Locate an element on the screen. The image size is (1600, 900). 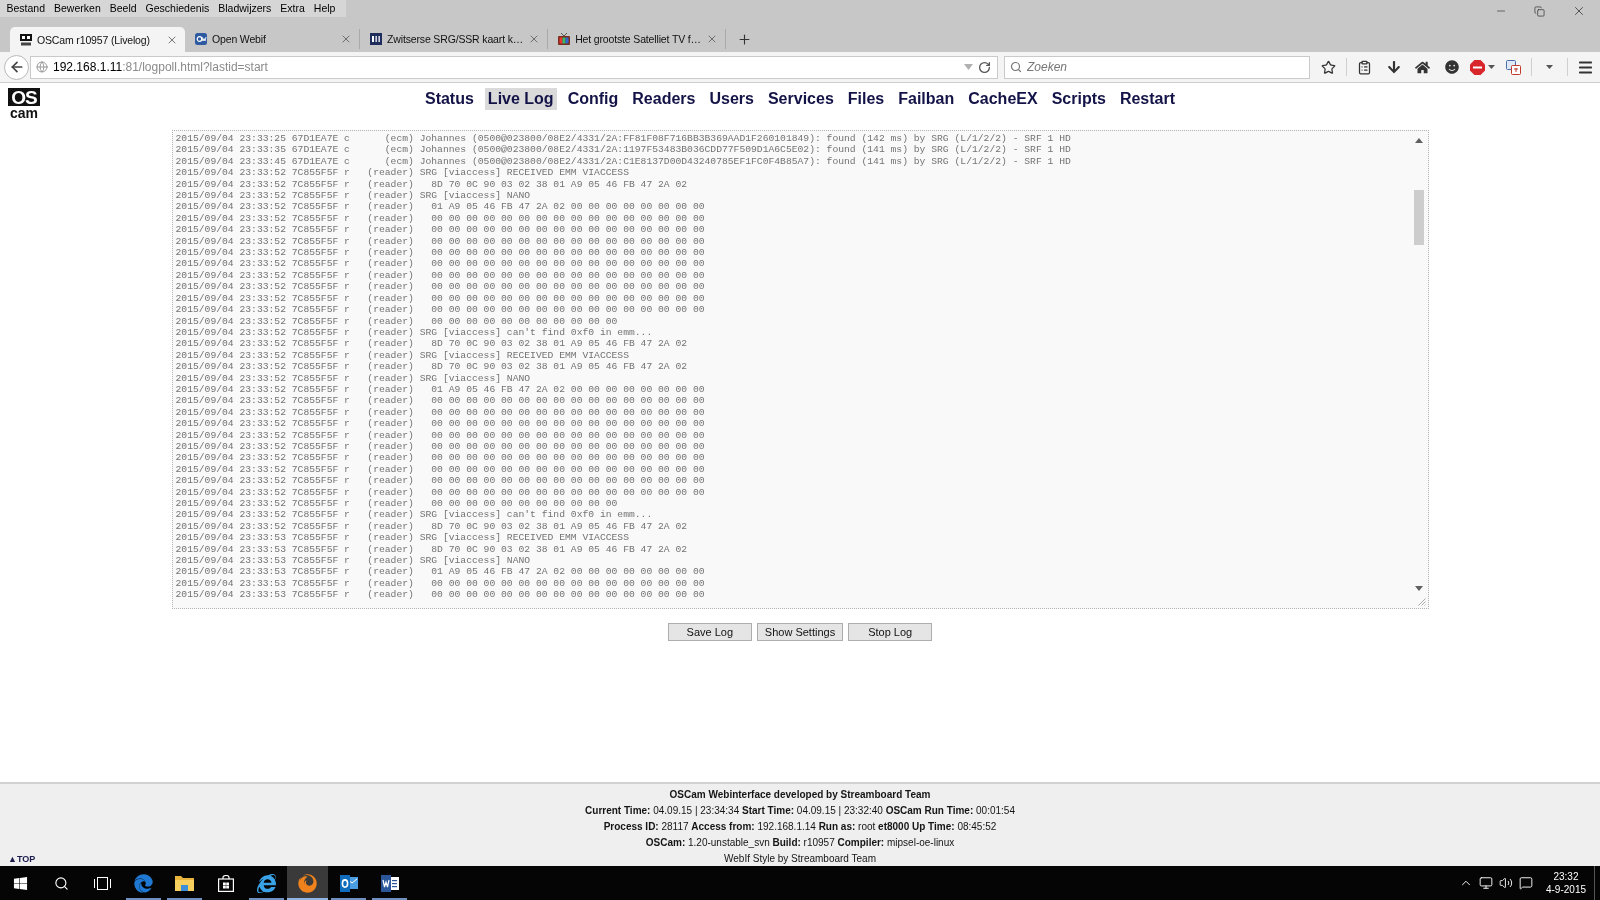
tv-icon is located at coordinates (564, 39).